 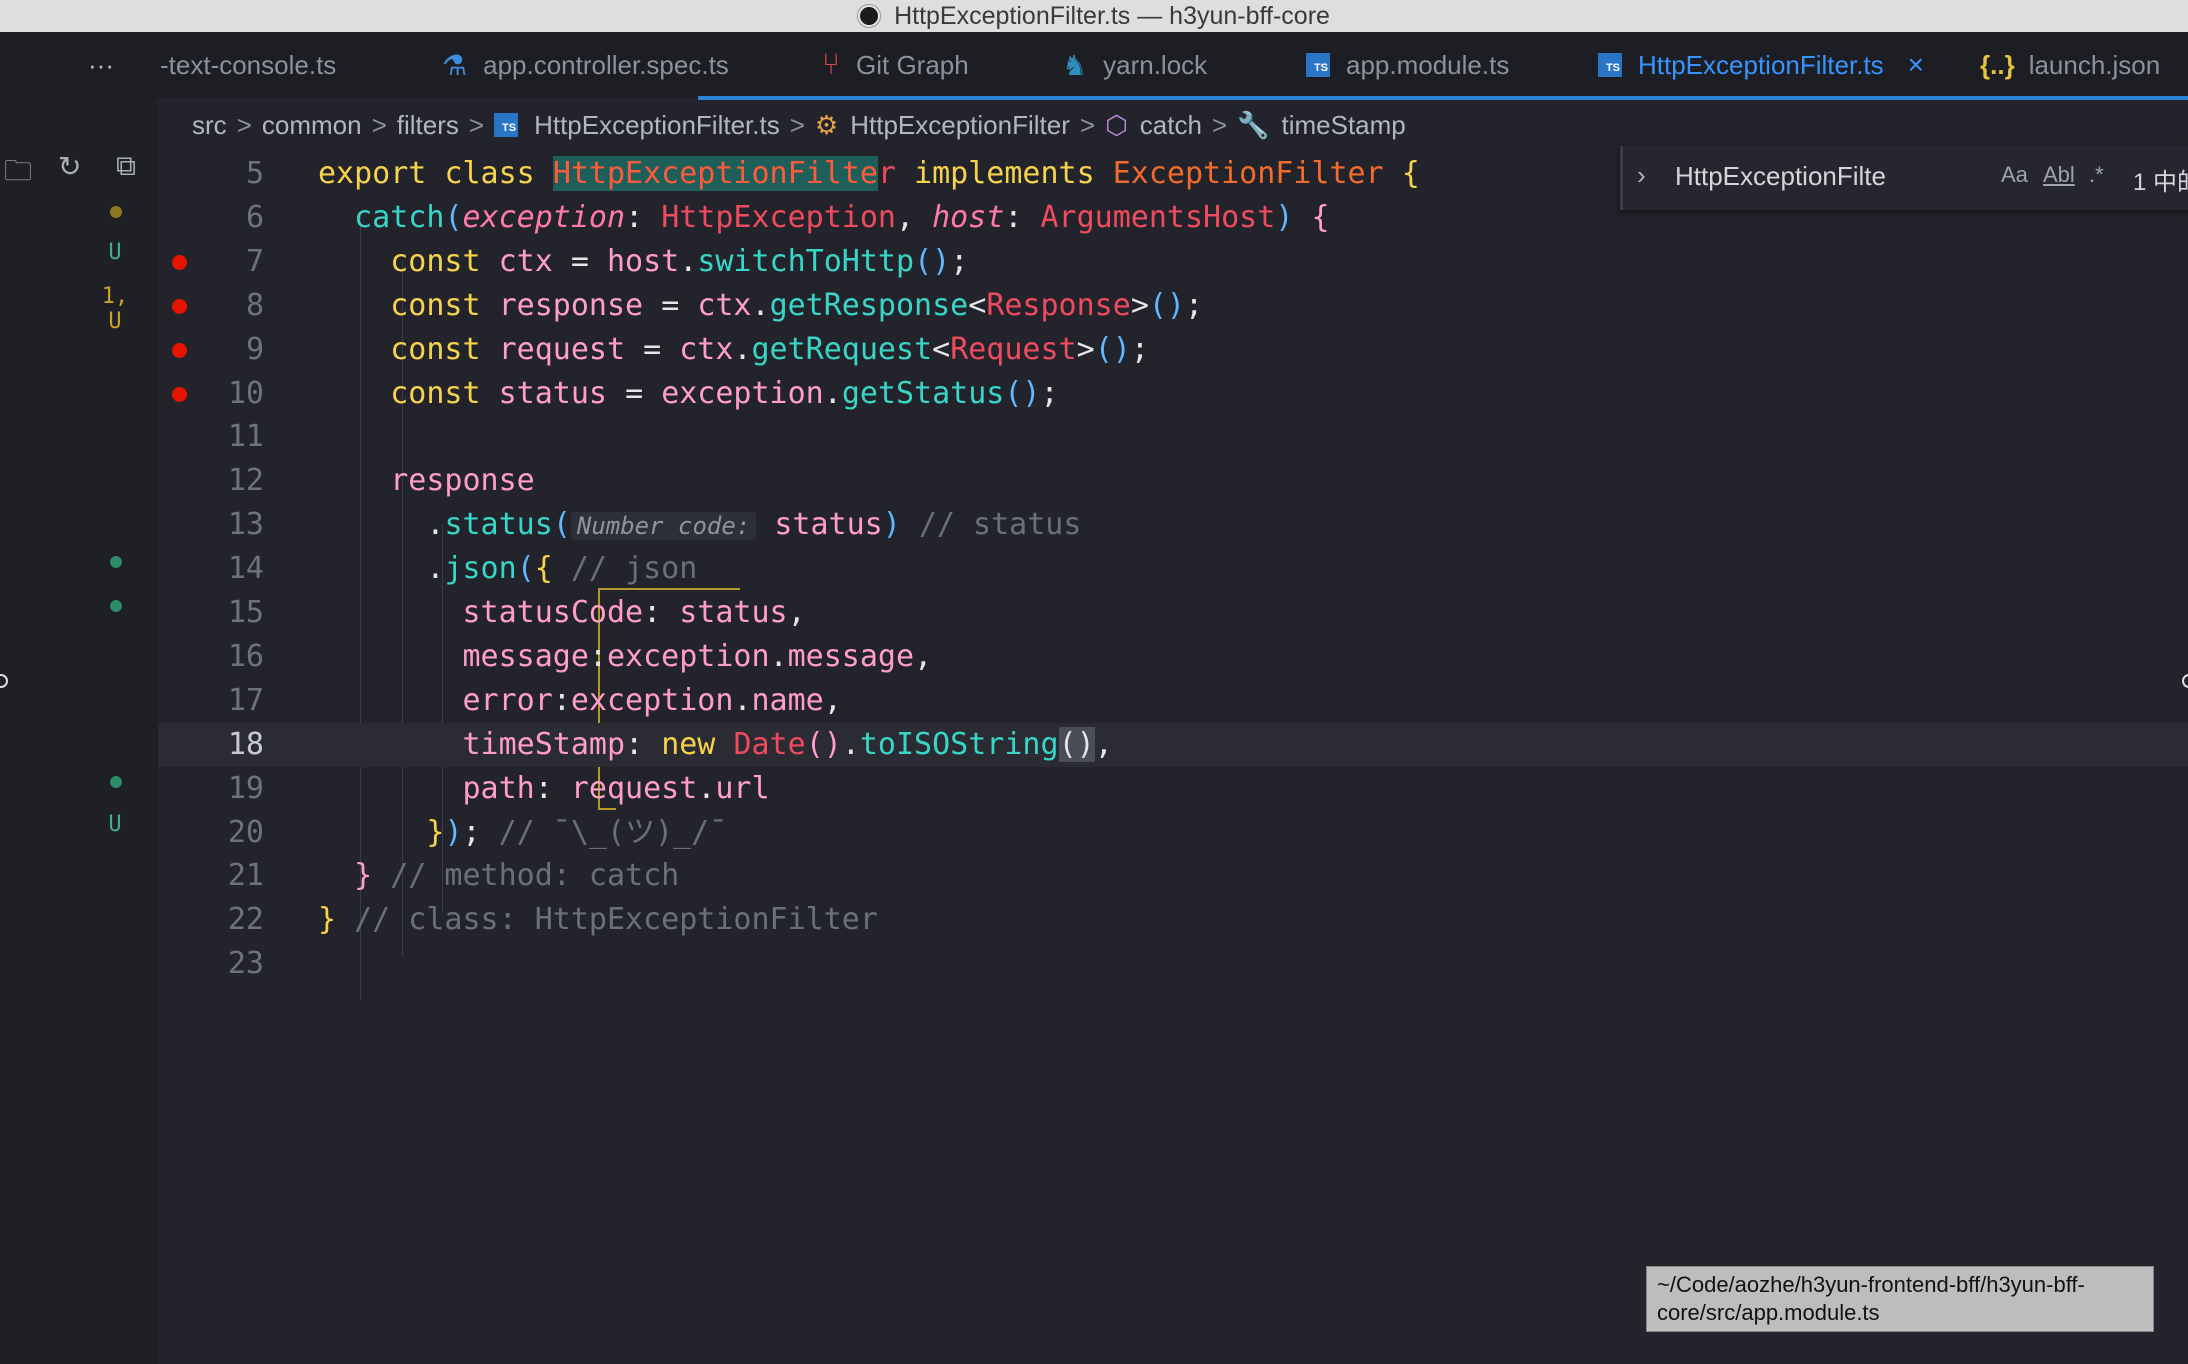 What do you see at coordinates (116, 782) in the screenshot?
I see `git-added-dot` at bounding box center [116, 782].